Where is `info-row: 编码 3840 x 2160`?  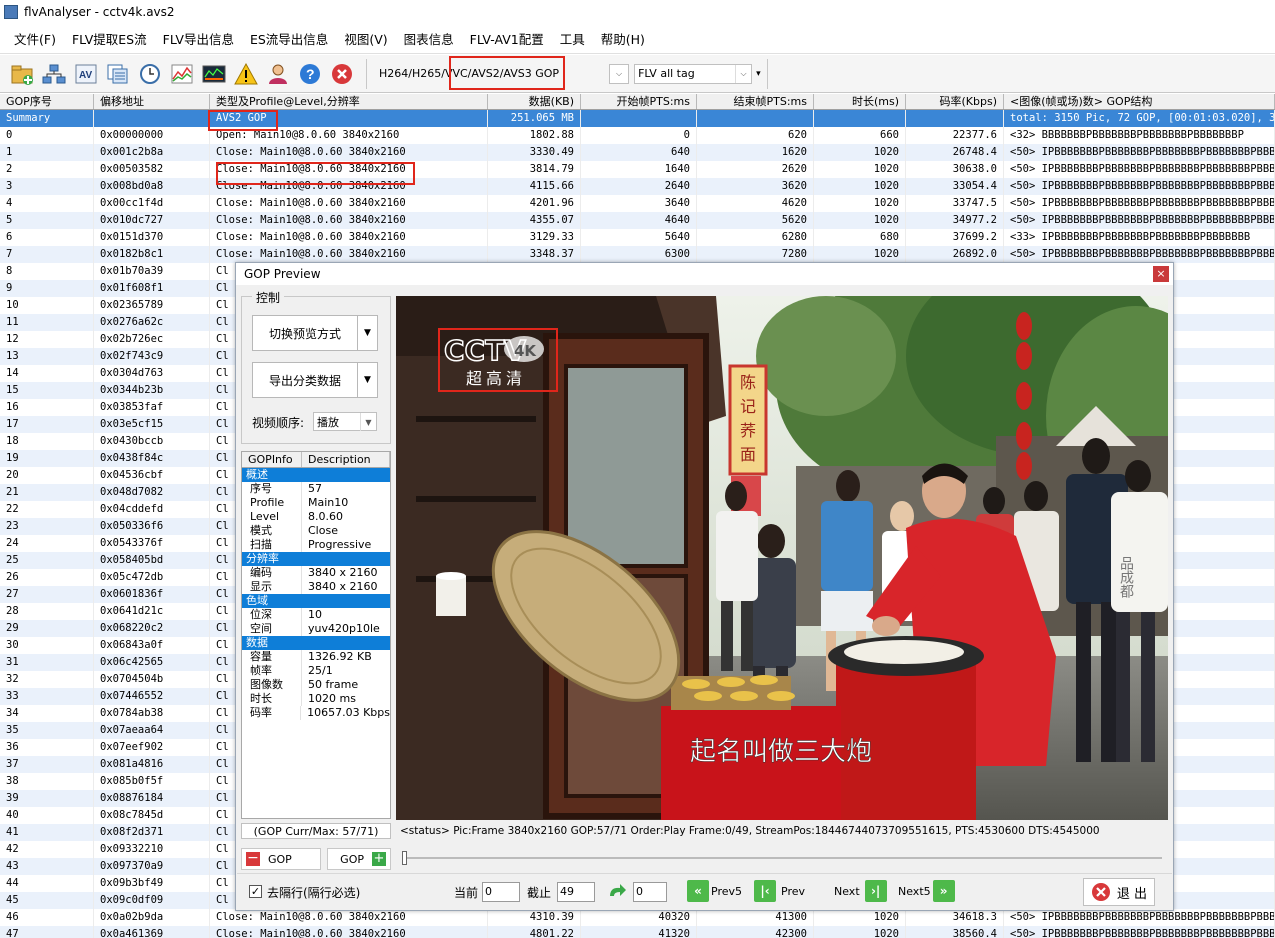
info-row: 编码 3840 x 2160 is located at coordinates (316, 573).